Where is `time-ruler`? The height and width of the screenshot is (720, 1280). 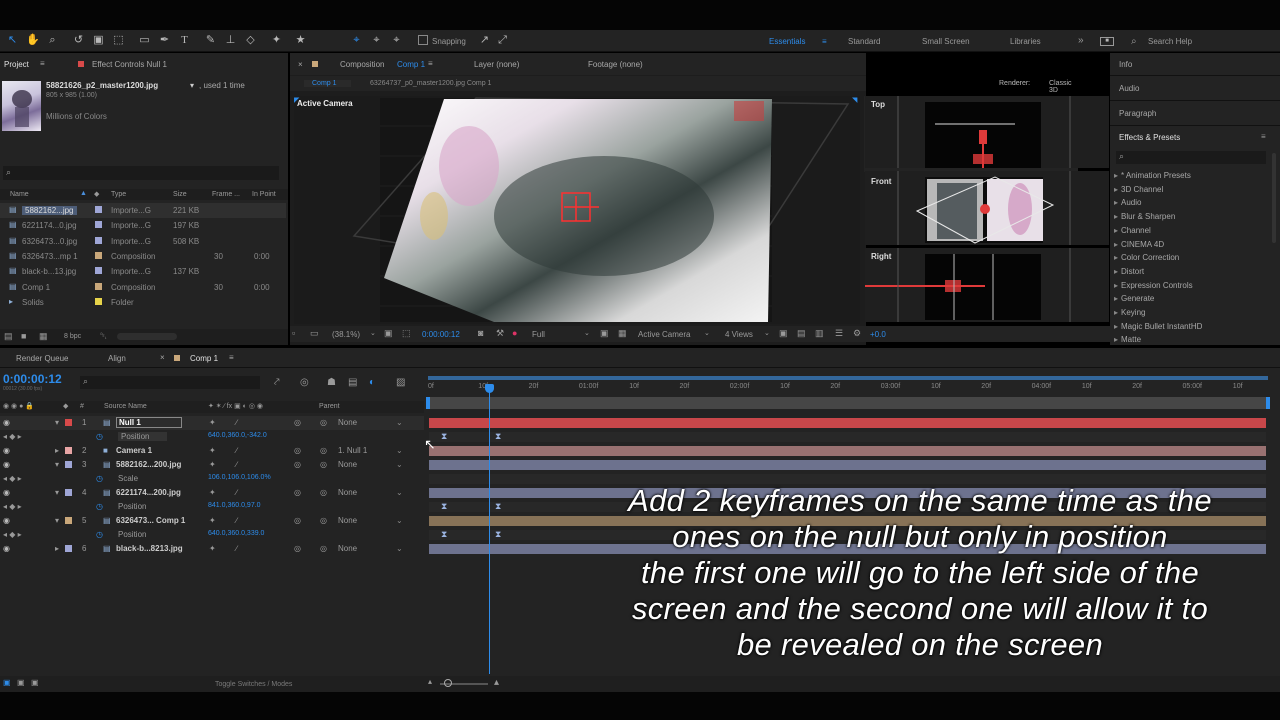
time-ruler is located at coordinates (848, 388).